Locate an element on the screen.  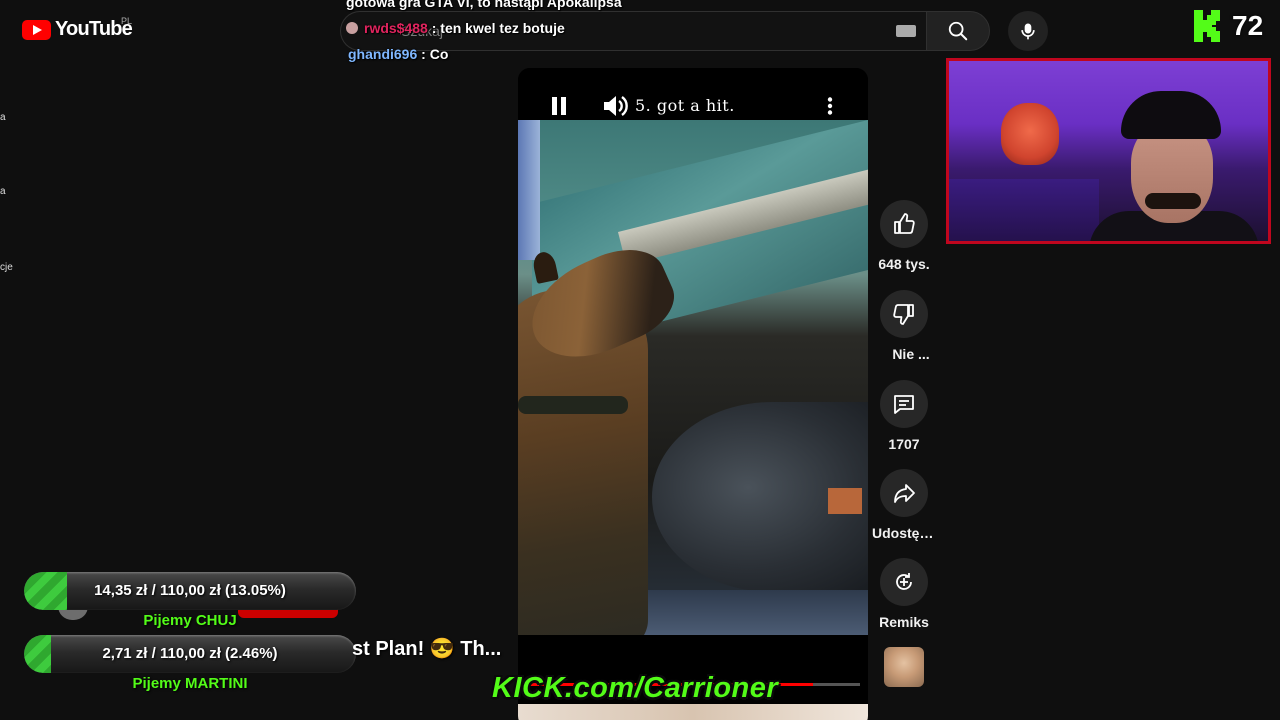
chat-message: rwds$488 : ten kwel tez botuje is located at coordinates (455, 28).